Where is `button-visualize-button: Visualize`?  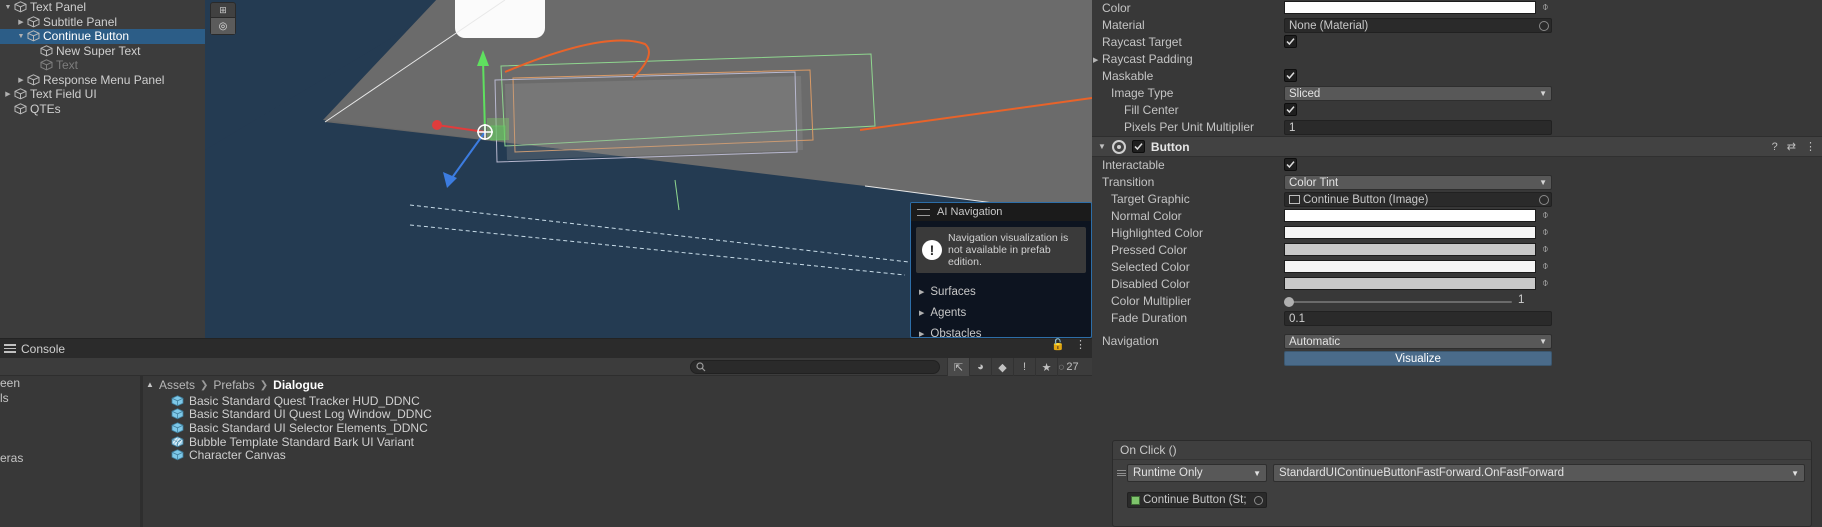 button-visualize-button: Visualize is located at coordinates (1418, 358).